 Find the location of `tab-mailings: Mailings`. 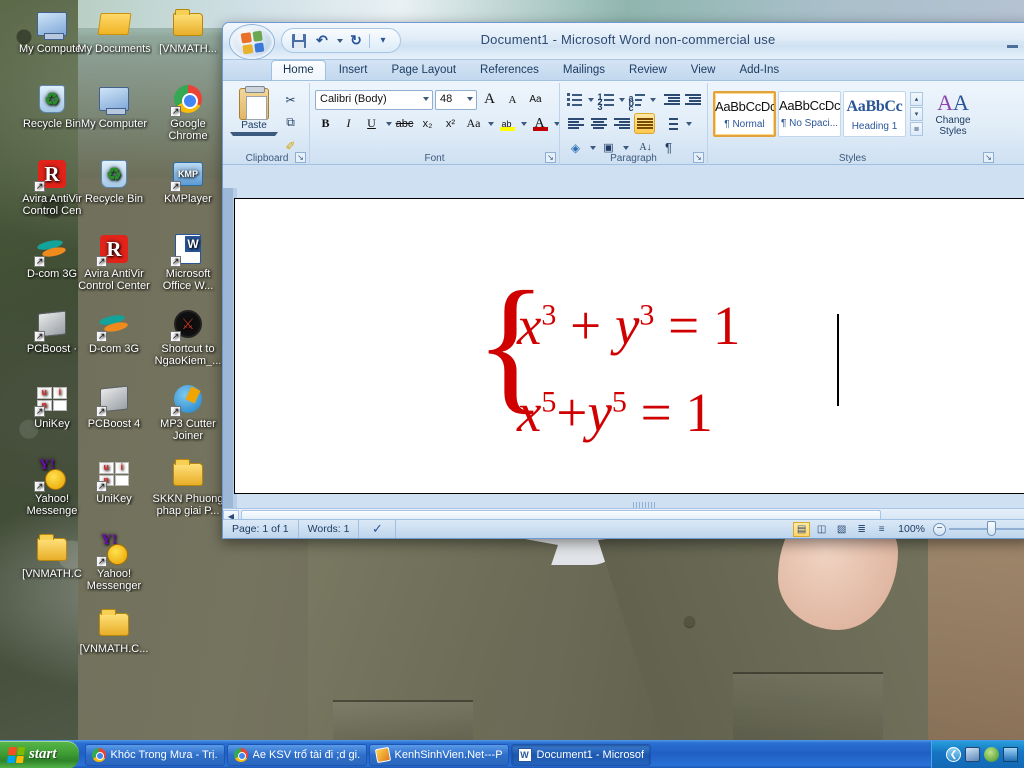

tab-mailings: Mailings is located at coordinates (584, 70).